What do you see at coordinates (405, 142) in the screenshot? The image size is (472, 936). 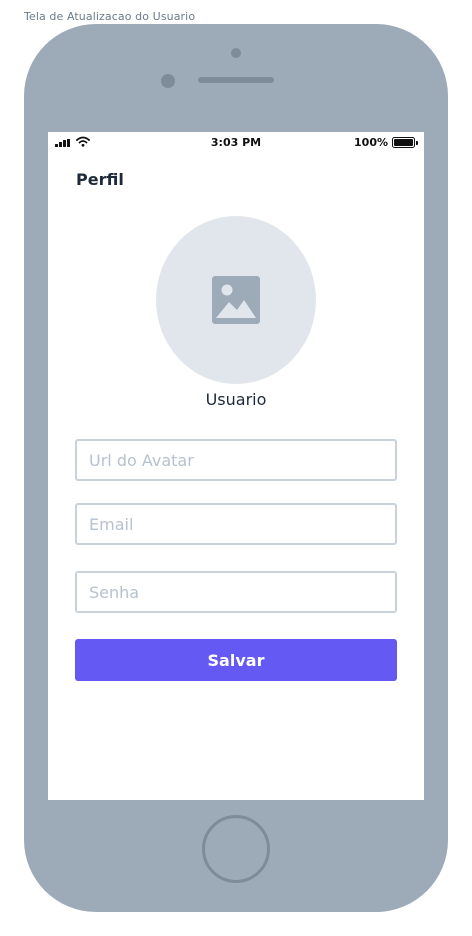 I see `battery-icon` at bounding box center [405, 142].